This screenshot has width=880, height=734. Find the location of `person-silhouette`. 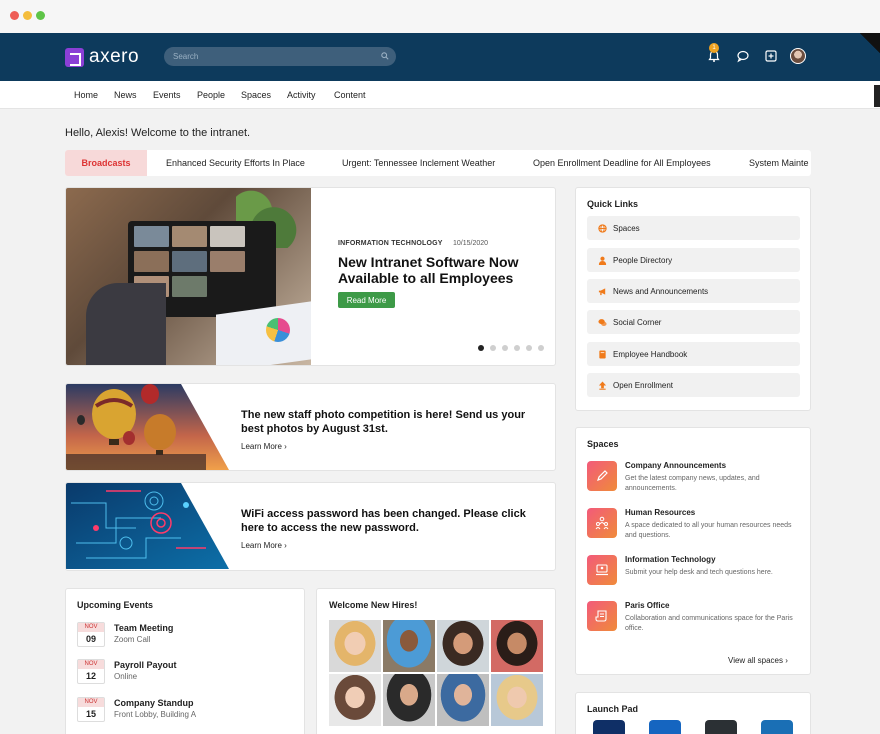

person-silhouette is located at coordinates (126, 324).